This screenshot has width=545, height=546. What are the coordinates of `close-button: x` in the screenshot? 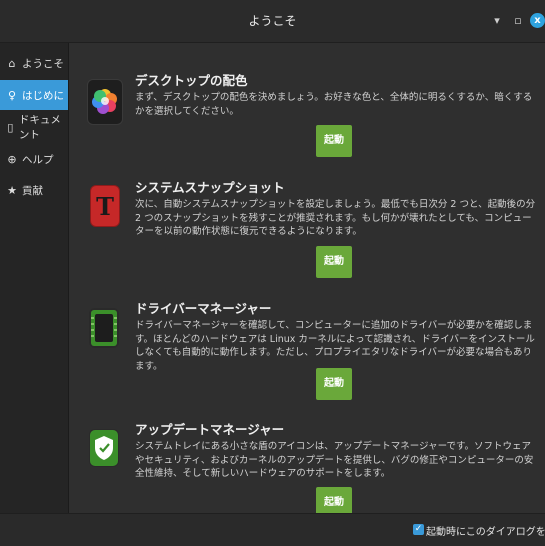 It's located at (537, 20).